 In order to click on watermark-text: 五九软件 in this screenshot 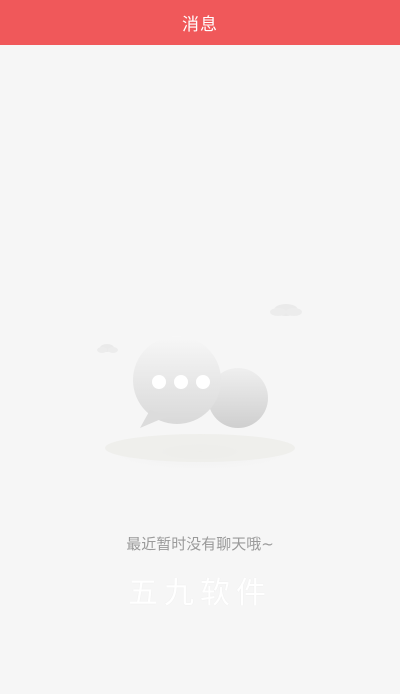, I will do `click(200, 593)`.